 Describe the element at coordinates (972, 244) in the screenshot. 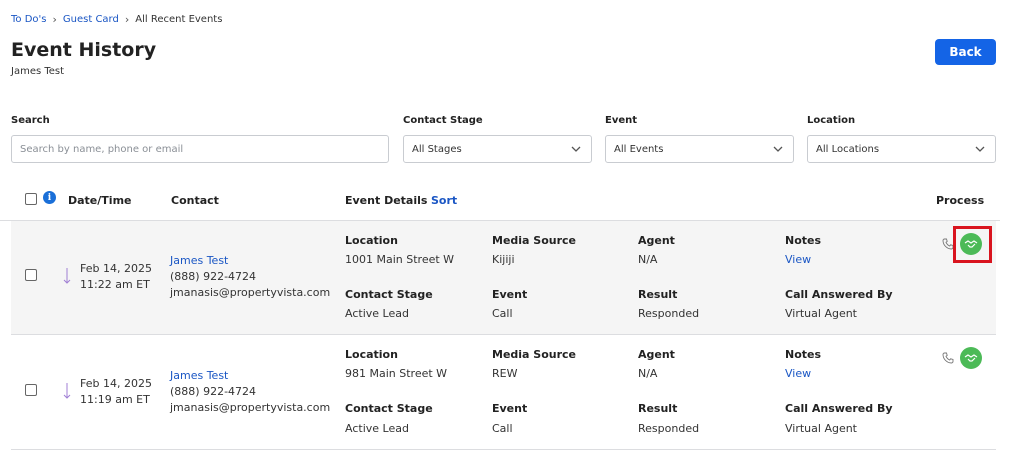

I see `highlight-box` at that location.